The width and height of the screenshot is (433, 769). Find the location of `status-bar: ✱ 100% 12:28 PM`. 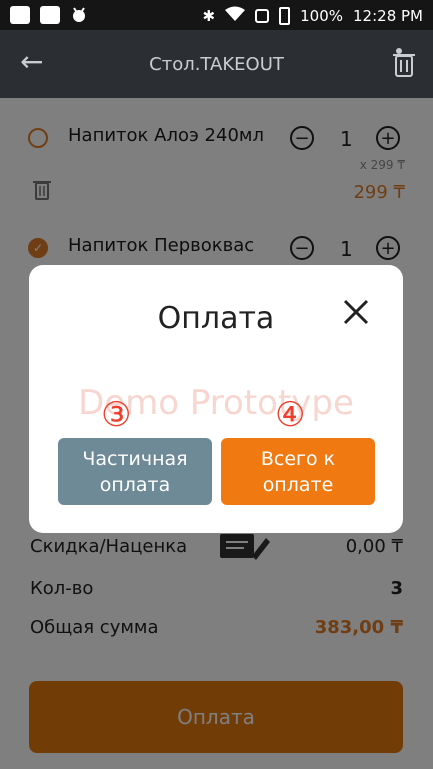

status-bar: ✱ 100% 12:28 PM is located at coordinates (216, 15).